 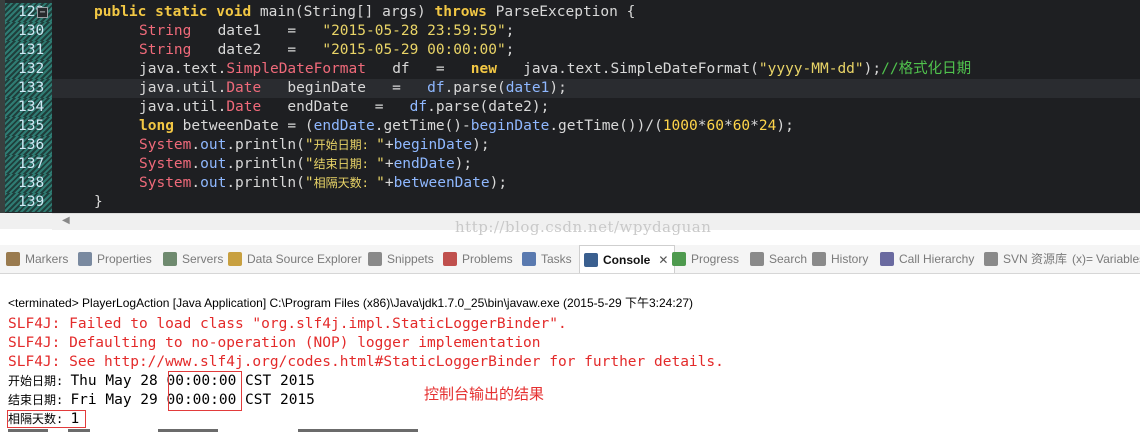 I want to click on tab-markers: Markers, so click(x=37, y=259).